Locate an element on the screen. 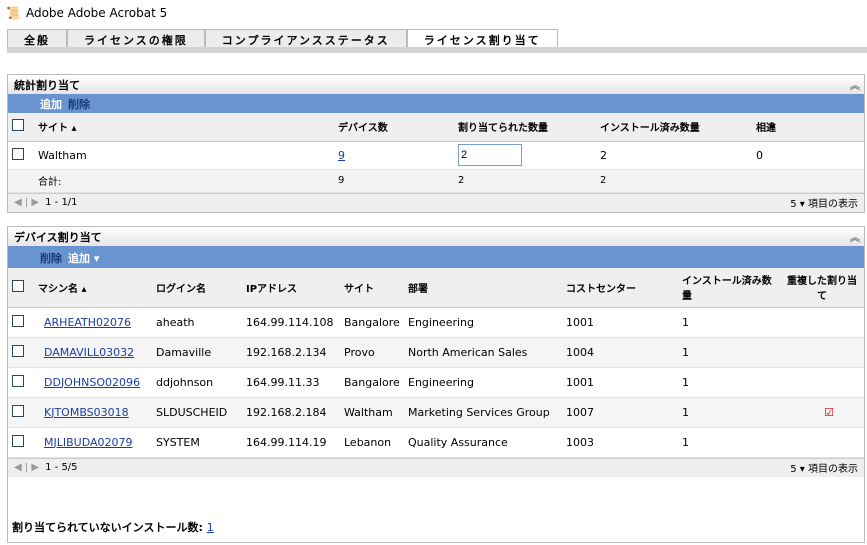  machine-link: DAMAVILL03032 is located at coordinates (89, 352).